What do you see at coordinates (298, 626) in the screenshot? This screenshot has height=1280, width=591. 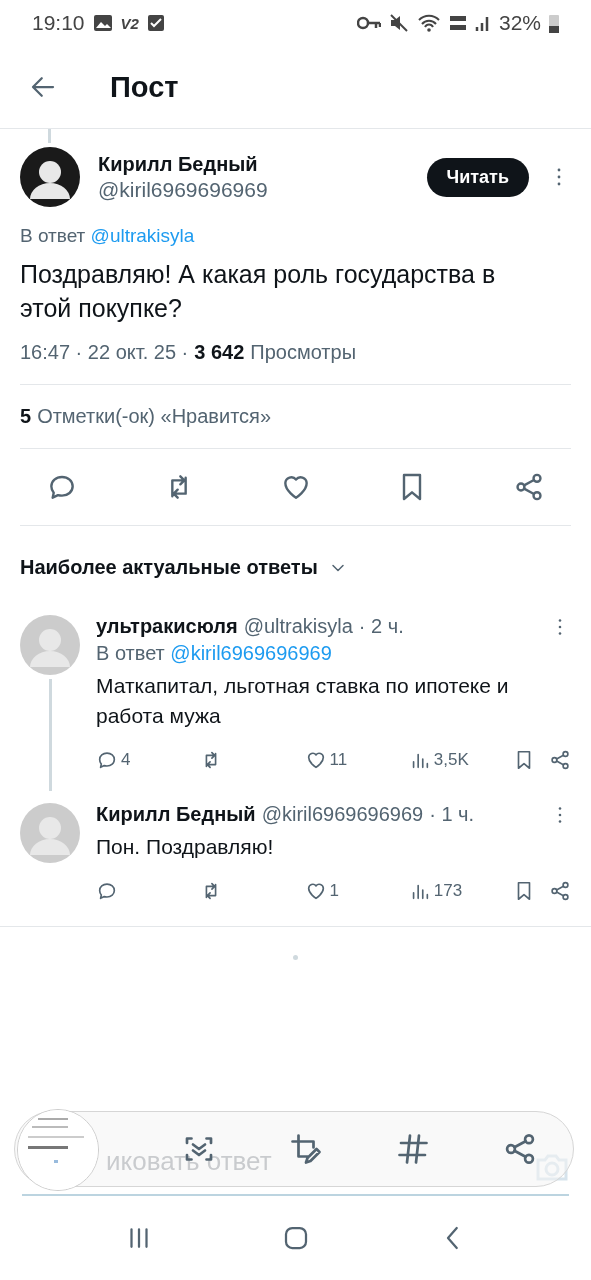 I see `reply-author-handle: @ultrakisyla` at bounding box center [298, 626].